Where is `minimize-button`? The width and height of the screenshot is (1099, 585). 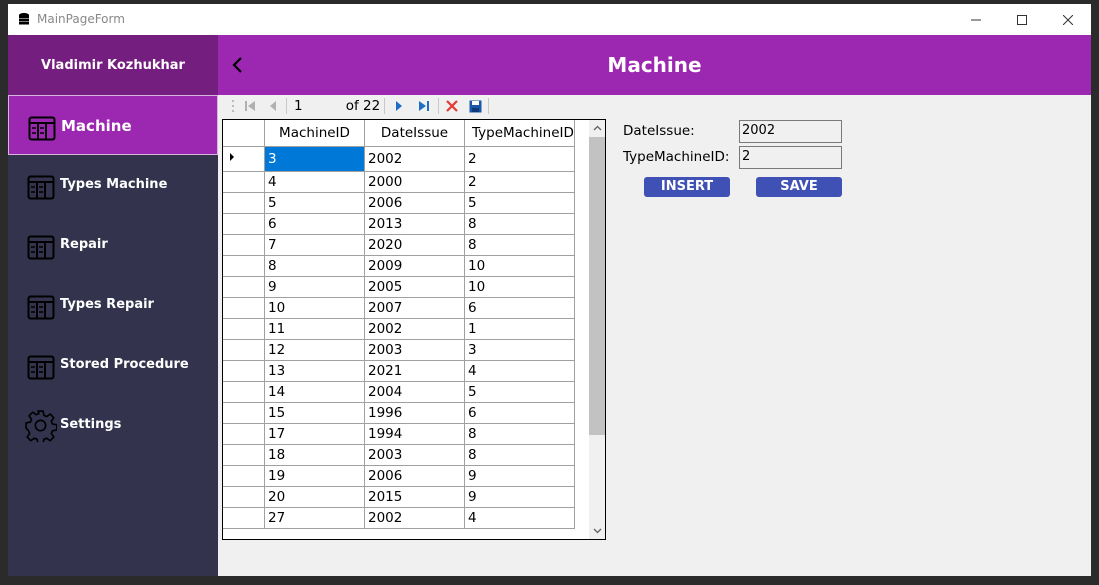
minimize-button is located at coordinates (976, 19).